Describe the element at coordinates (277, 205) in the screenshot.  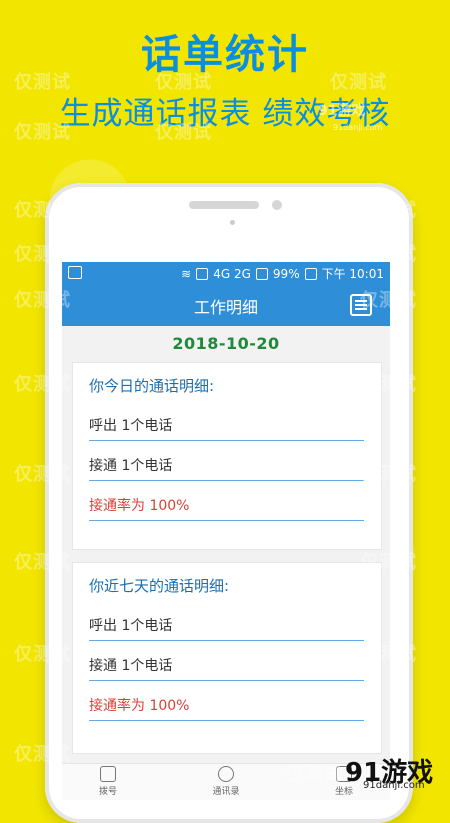
I see `phone-camera` at that location.